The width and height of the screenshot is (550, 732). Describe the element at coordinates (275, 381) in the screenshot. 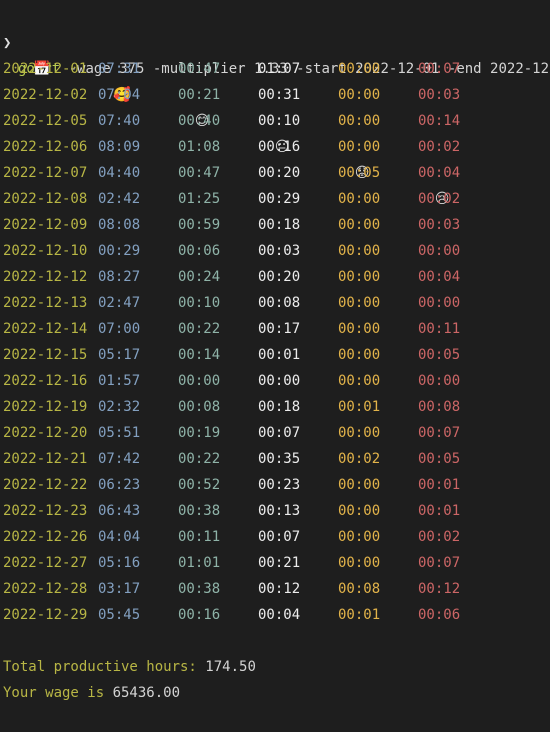

I see `table-row: 2022-12-16 01:57 00:00 00:00 00:00 00:00` at that location.